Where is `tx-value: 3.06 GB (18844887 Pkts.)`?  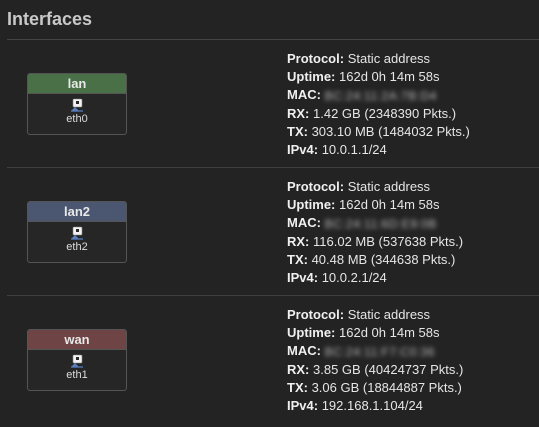
tx-value: 3.06 GB (18844887 Pkts.) is located at coordinates (386, 387).